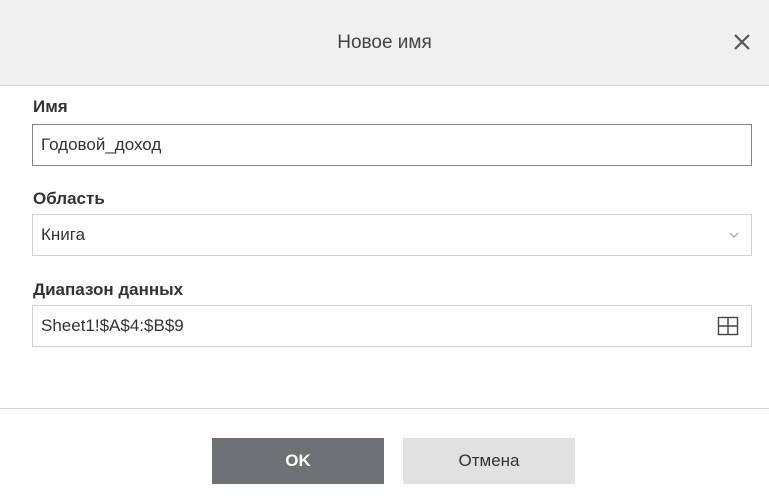 Image resolution: width=769 pixels, height=501 pixels. I want to click on grid-icon, so click(728, 326).